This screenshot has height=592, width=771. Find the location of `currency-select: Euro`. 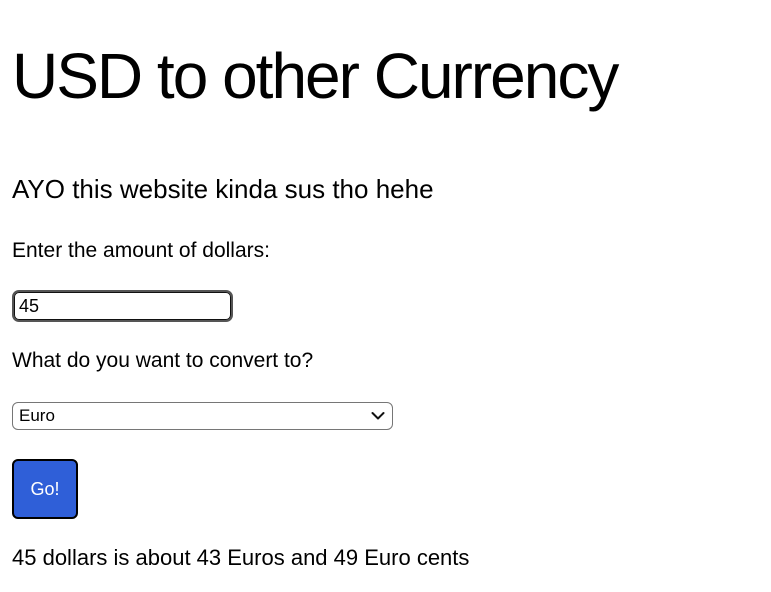

currency-select: Euro is located at coordinates (202, 416).